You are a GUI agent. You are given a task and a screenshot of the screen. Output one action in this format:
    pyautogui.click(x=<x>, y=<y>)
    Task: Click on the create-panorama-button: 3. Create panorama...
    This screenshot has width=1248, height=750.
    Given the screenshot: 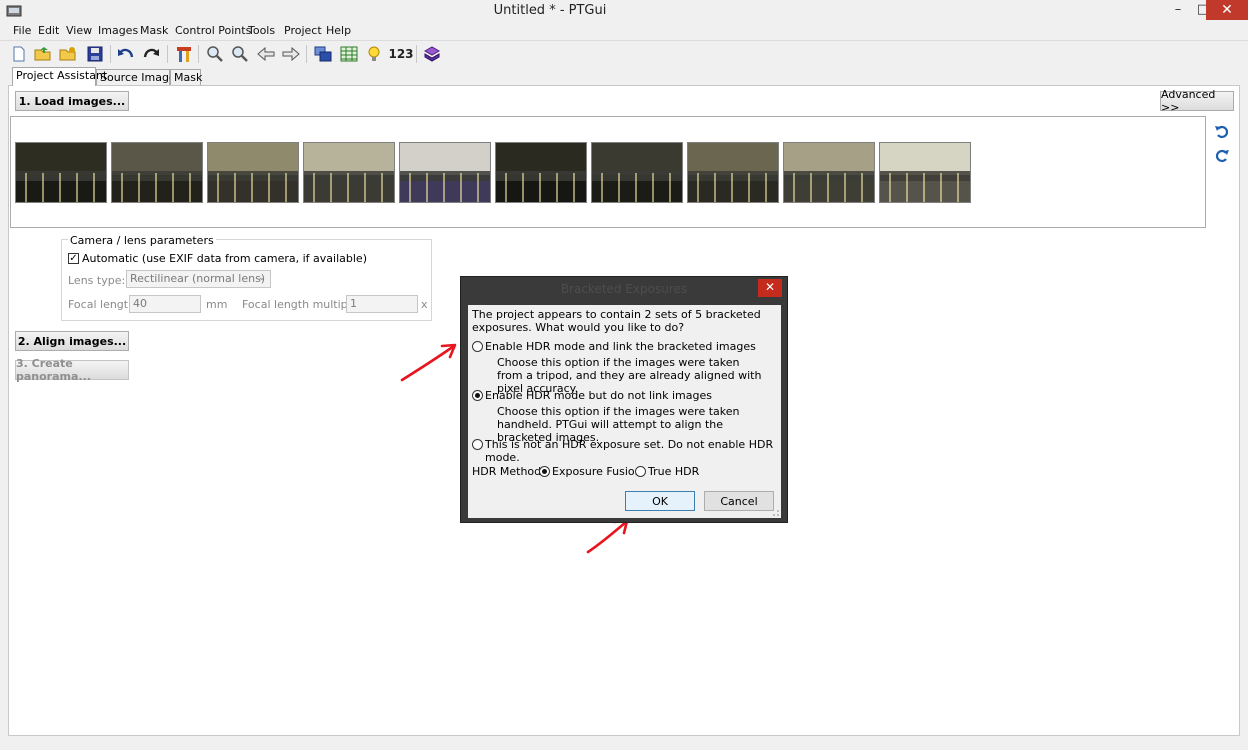 What is the action you would take?
    pyautogui.click(x=72, y=370)
    